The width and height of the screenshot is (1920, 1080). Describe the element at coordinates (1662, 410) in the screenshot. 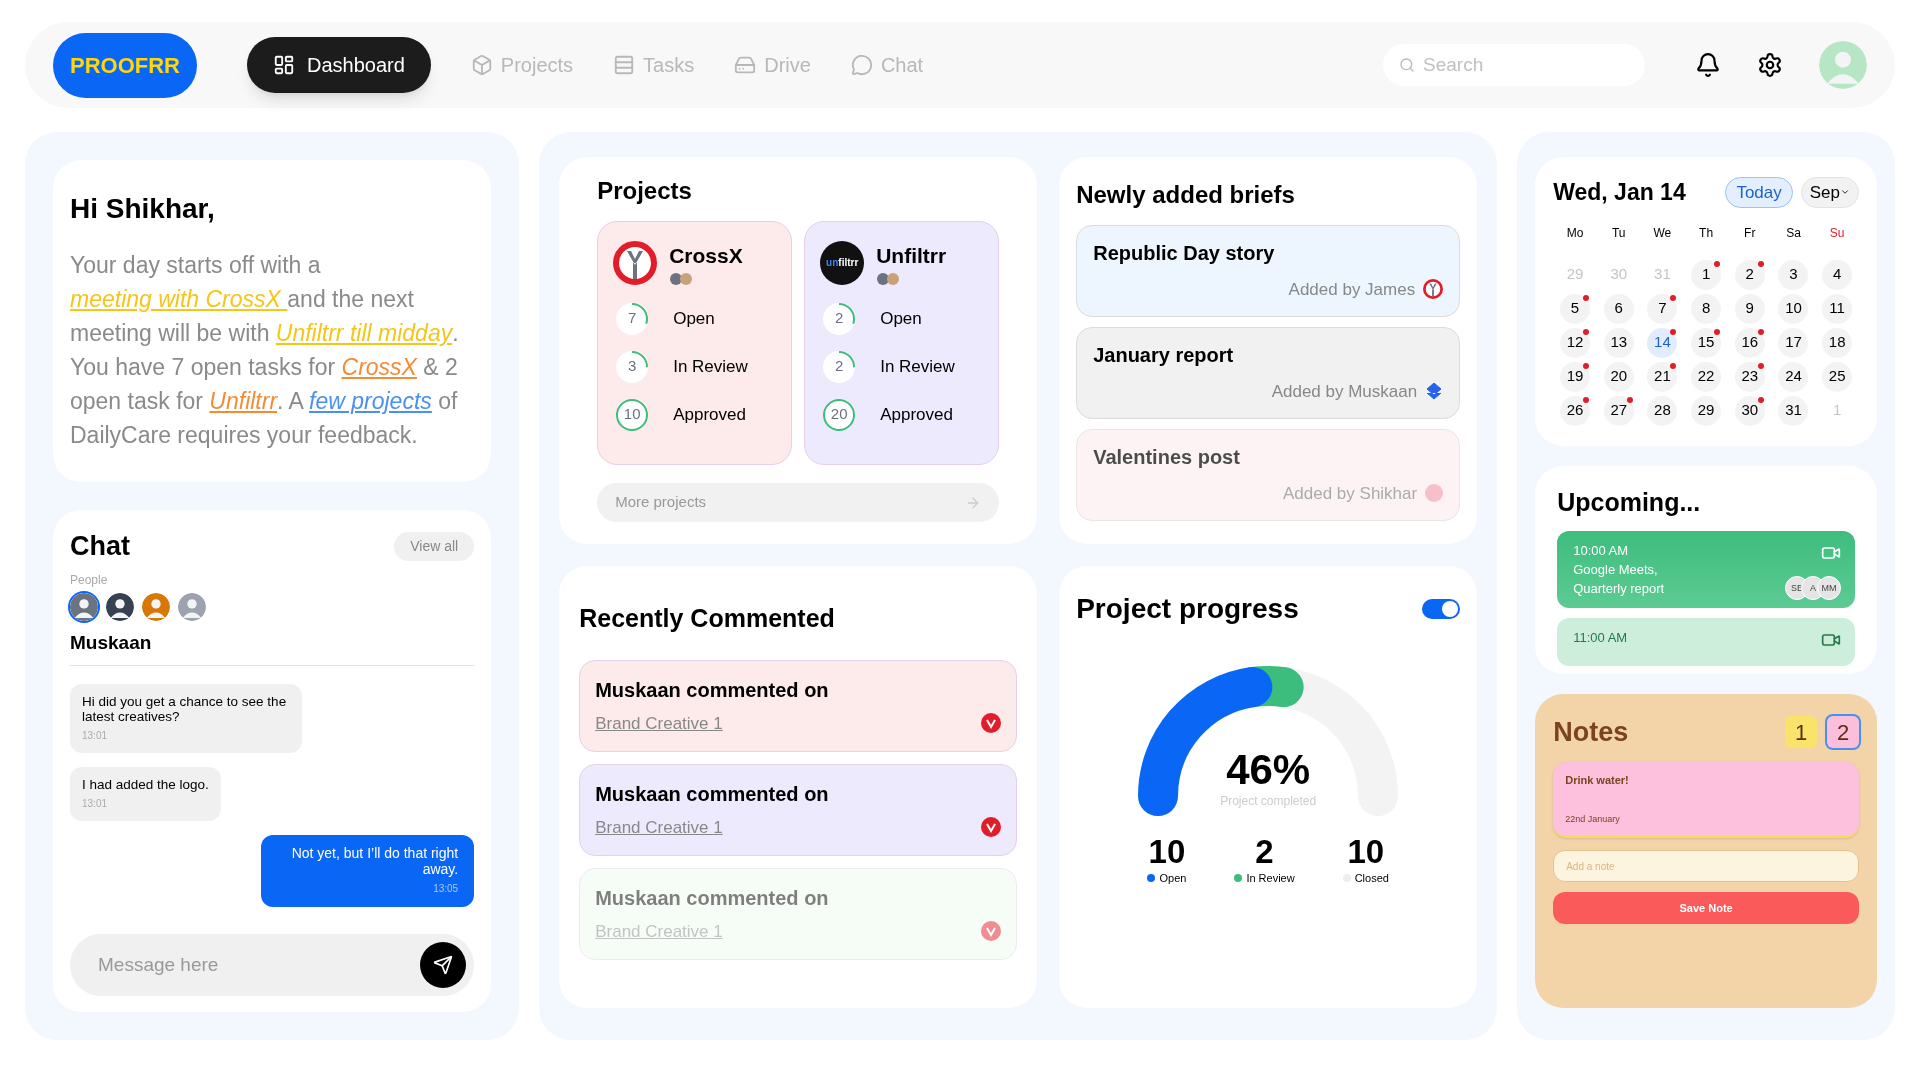

I see `calendar-day: 28` at that location.